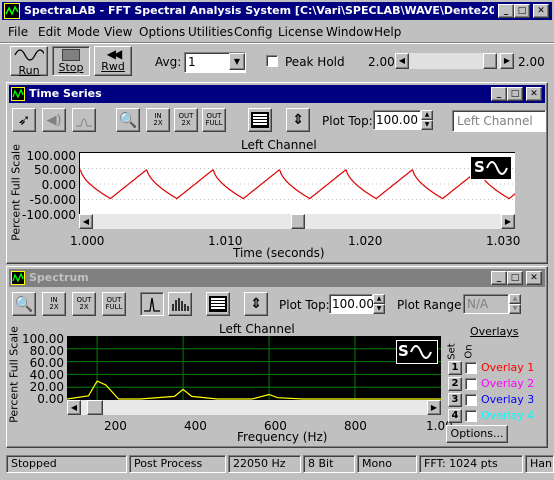 The height and width of the screenshot is (480, 554). I want to click on status-channels: Mono, so click(387, 464).